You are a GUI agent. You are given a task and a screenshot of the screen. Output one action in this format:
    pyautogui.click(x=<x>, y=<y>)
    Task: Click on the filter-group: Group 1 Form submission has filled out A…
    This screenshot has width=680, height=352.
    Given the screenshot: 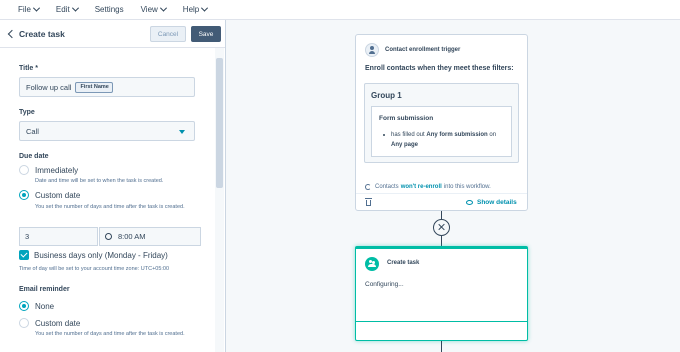 What is the action you would take?
    pyautogui.click(x=441, y=123)
    